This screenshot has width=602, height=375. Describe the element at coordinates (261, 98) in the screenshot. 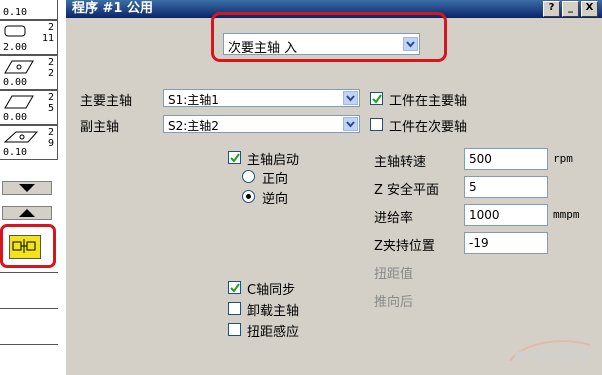

I see `main-spindle-select: S1:主轴1` at that location.